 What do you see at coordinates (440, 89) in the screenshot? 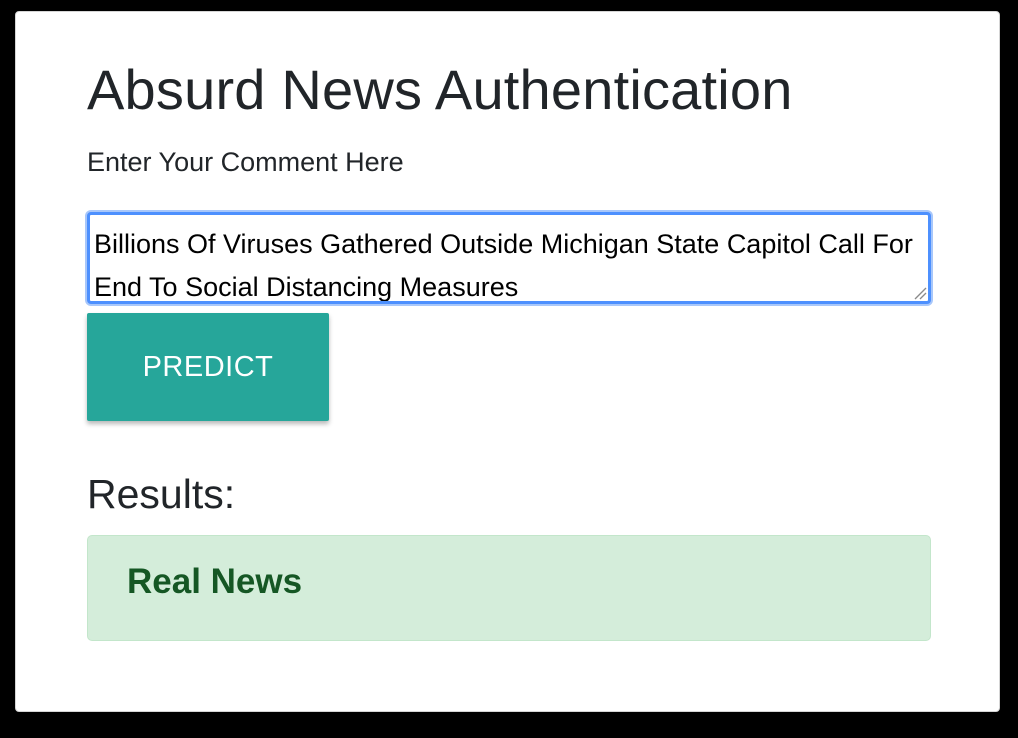
I see `page-title: Absurd News Authentication` at bounding box center [440, 89].